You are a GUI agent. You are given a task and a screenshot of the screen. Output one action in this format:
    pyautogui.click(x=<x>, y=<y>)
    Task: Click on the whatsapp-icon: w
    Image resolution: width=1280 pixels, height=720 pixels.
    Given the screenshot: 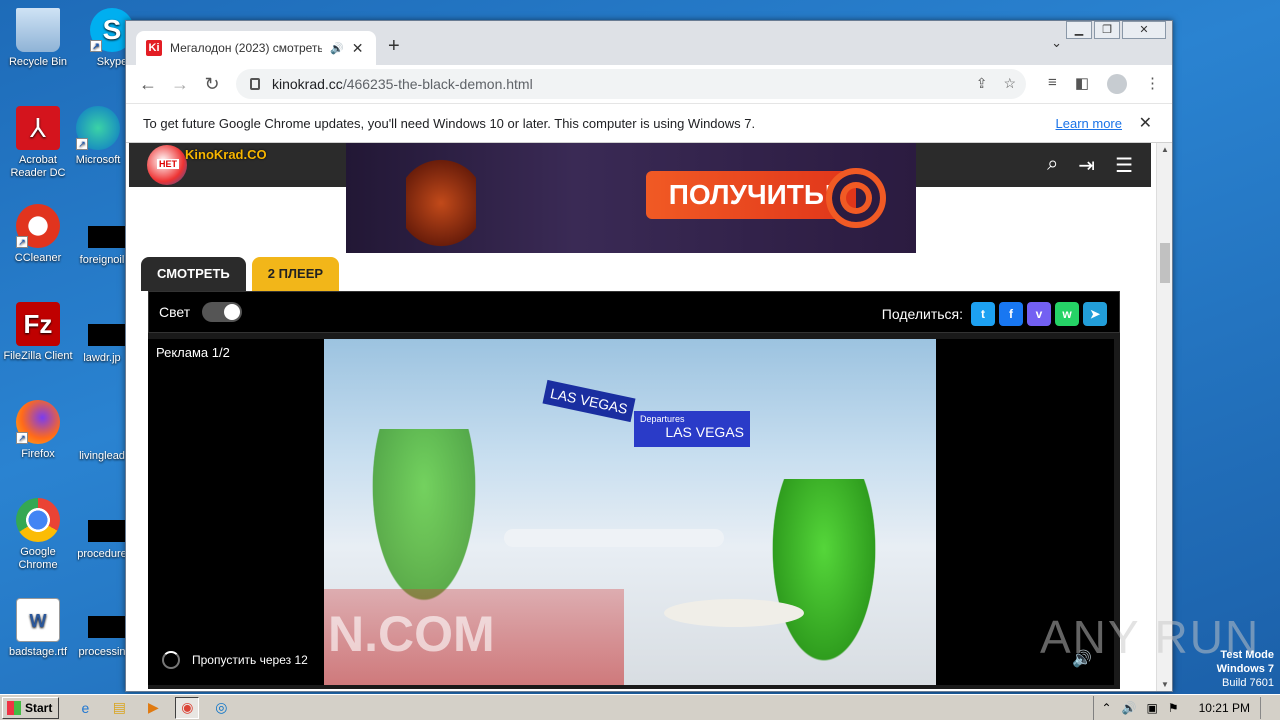 What is the action you would take?
    pyautogui.click(x=1067, y=314)
    